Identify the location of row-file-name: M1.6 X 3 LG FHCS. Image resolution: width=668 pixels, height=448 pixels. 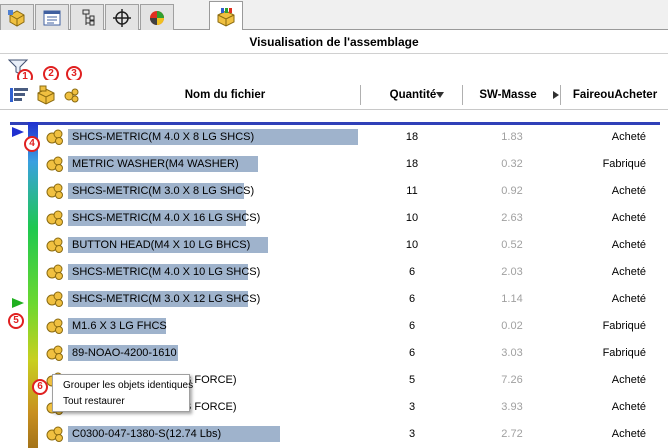
(117, 326).